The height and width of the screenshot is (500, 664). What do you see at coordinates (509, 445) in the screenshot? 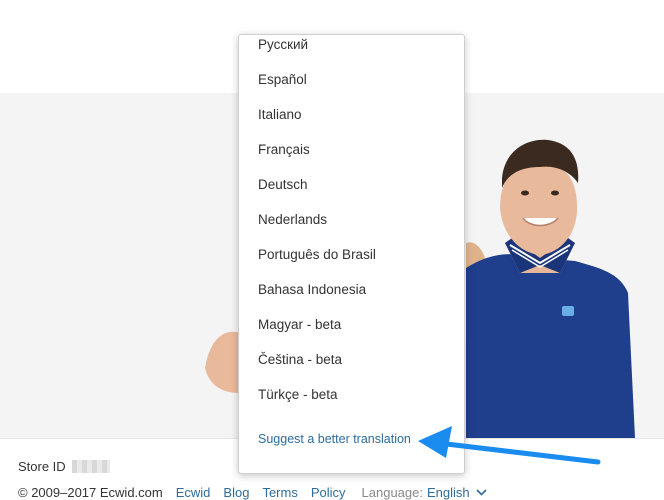
I see `annotation-arrow-icon` at bounding box center [509, 445].